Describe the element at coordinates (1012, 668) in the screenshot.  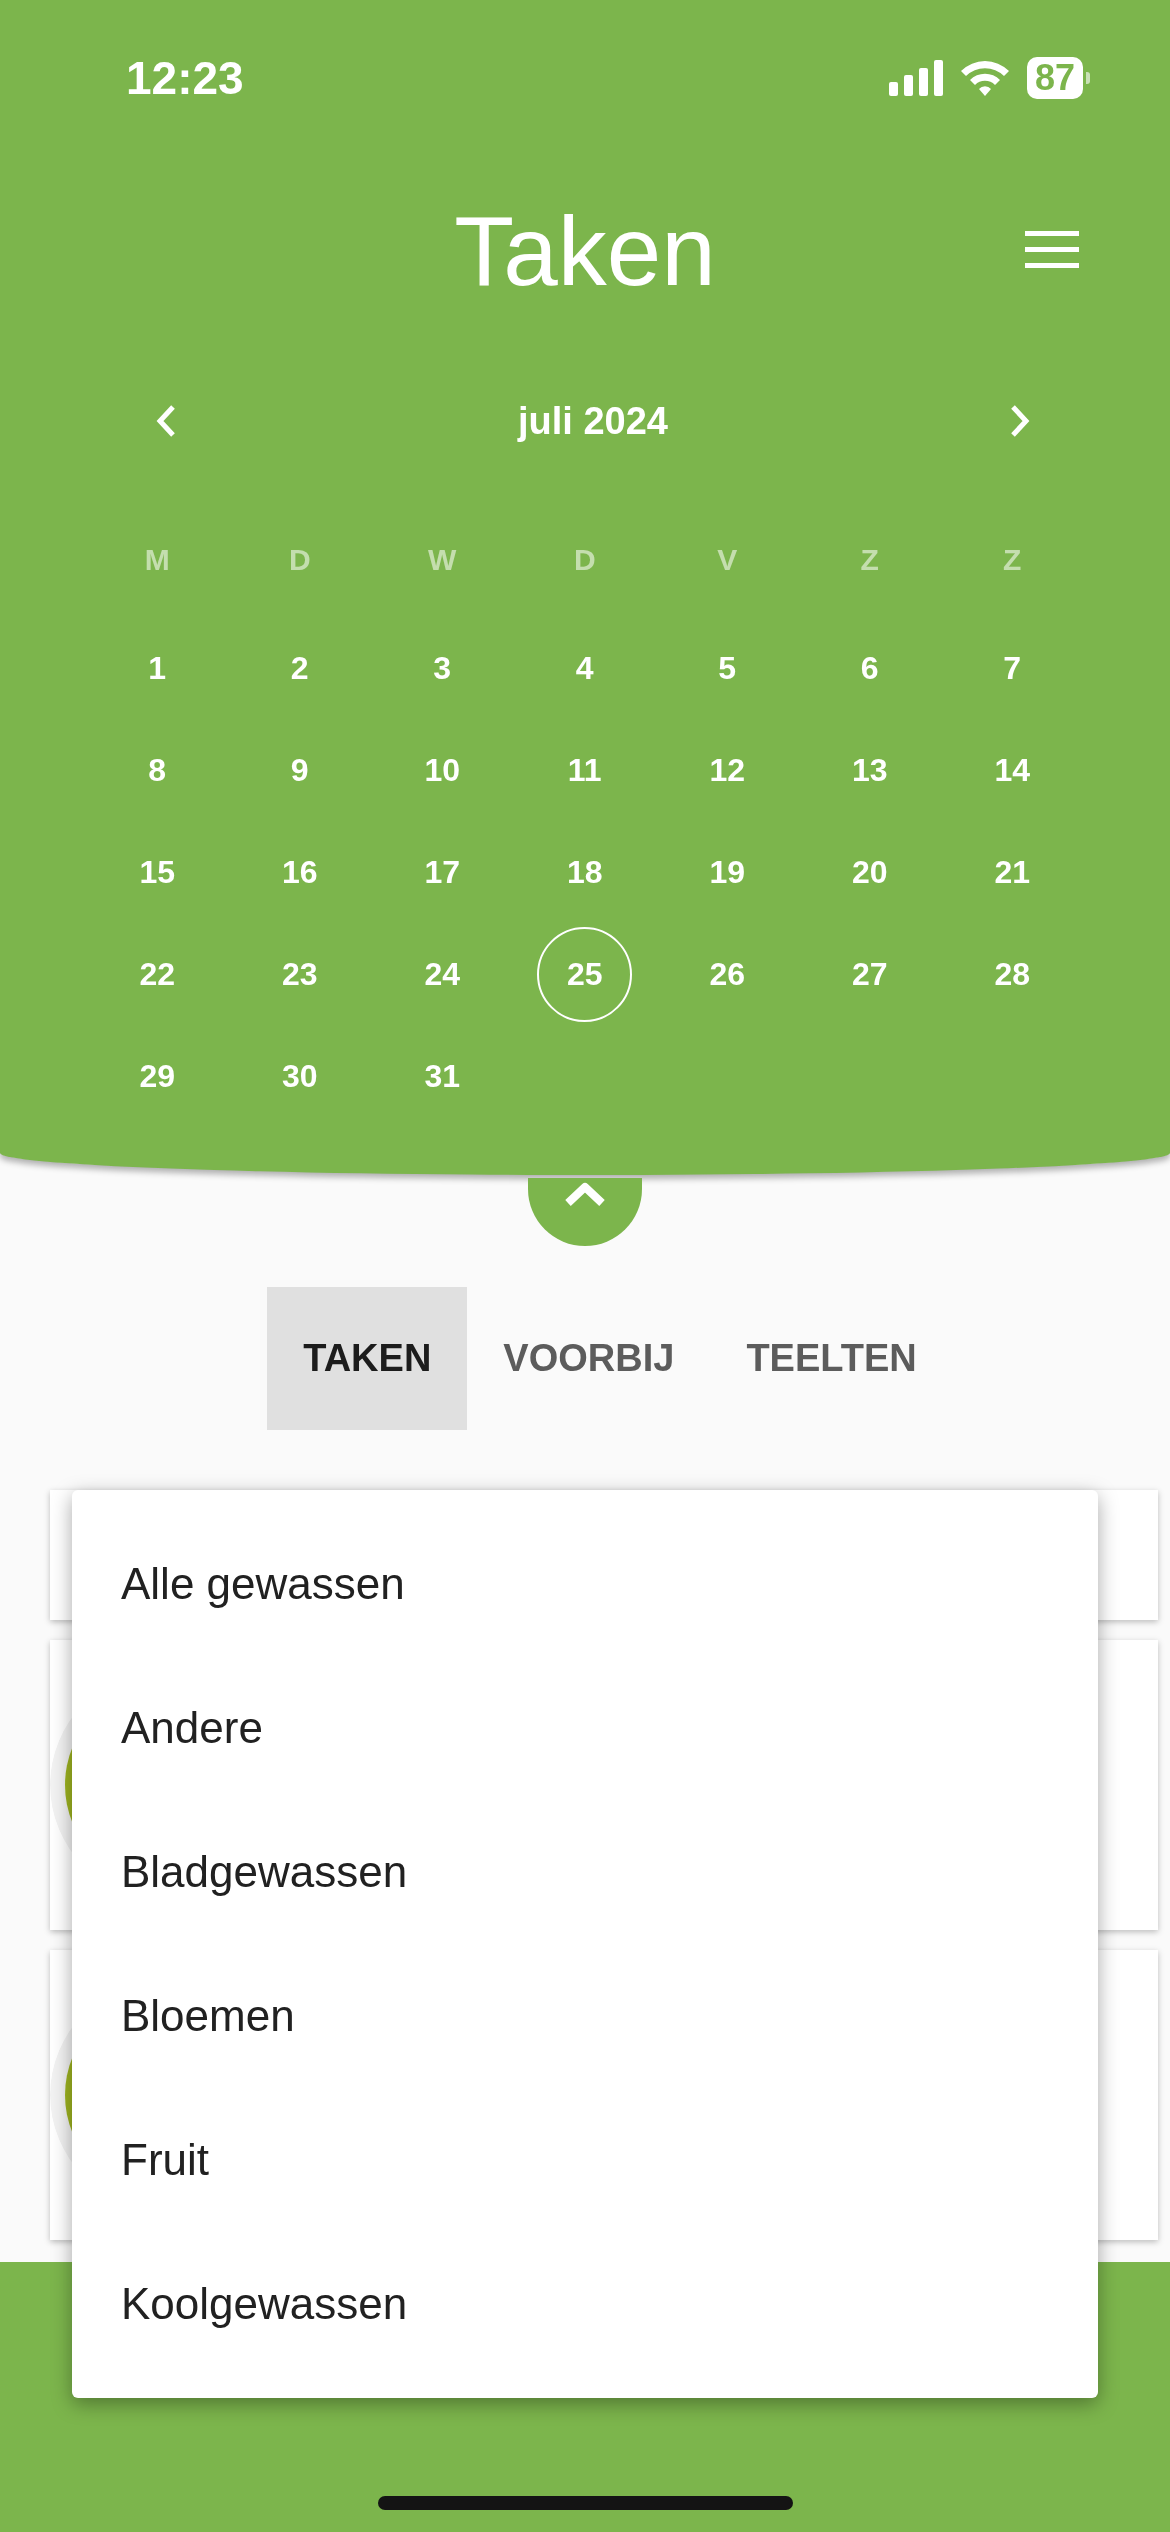
I see `calendar-day: 7` at that location.